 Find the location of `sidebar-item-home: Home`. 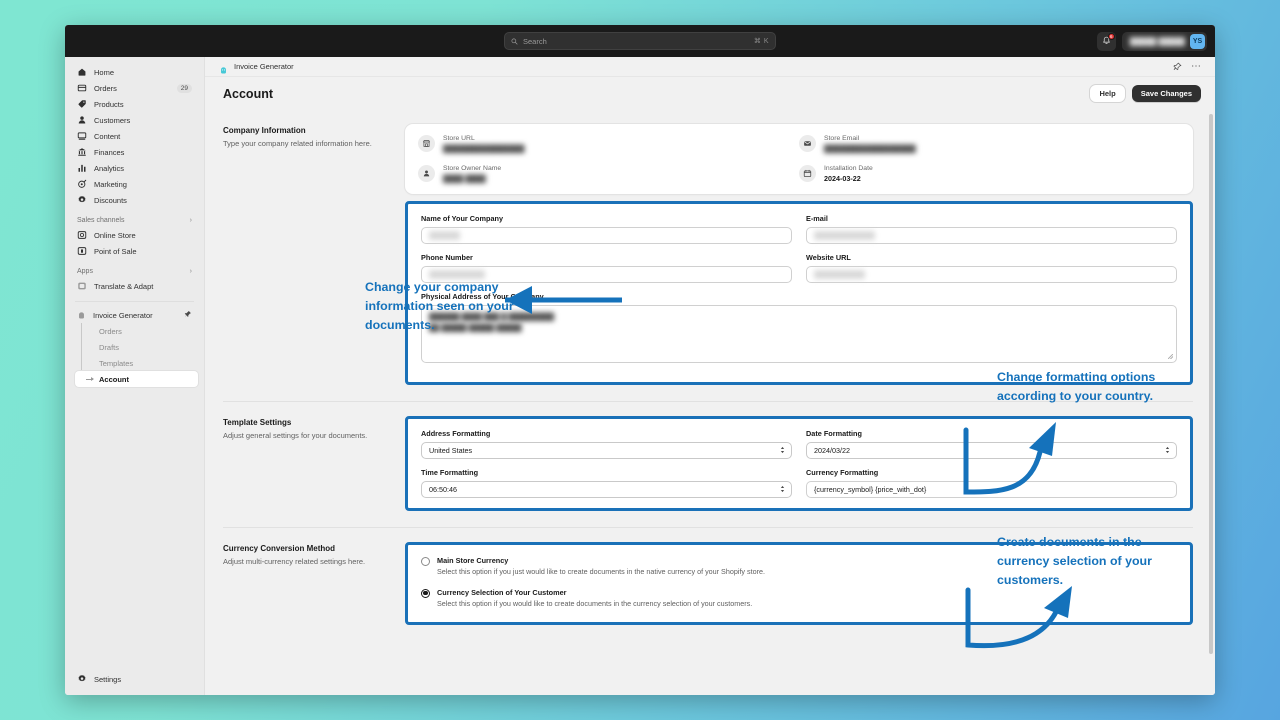

sidebar-item-home: Home is located at coordinates (134, 72).